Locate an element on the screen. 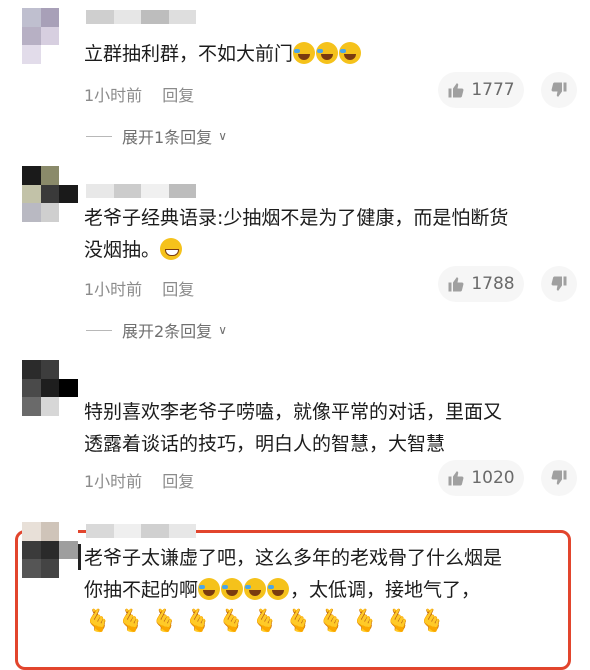 The width and height of the screenshot is (590, 670). comment-text: 立群抽利群，不如大前门 is located at coordinates (322, 54).